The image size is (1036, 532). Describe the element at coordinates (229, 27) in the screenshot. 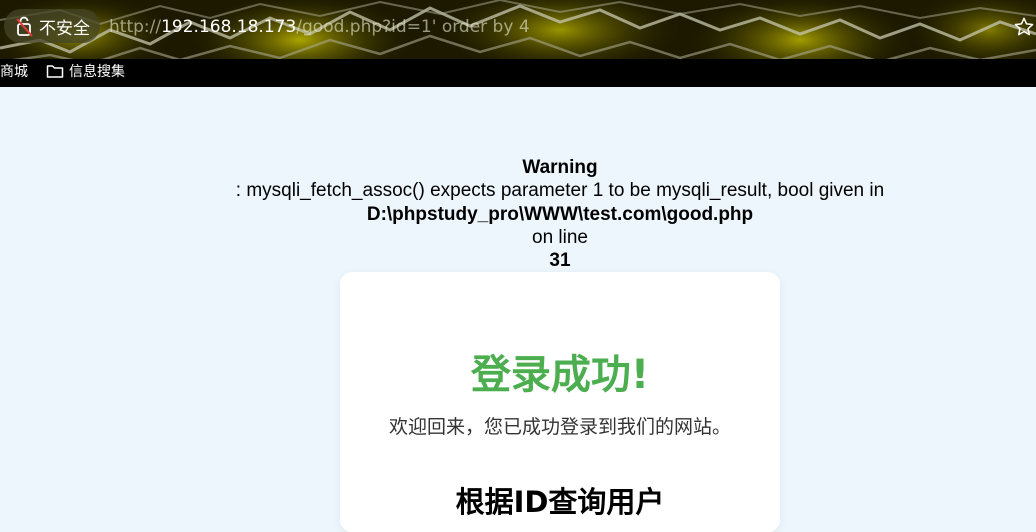

I see `url-host: 192.168.18.173` at that location.